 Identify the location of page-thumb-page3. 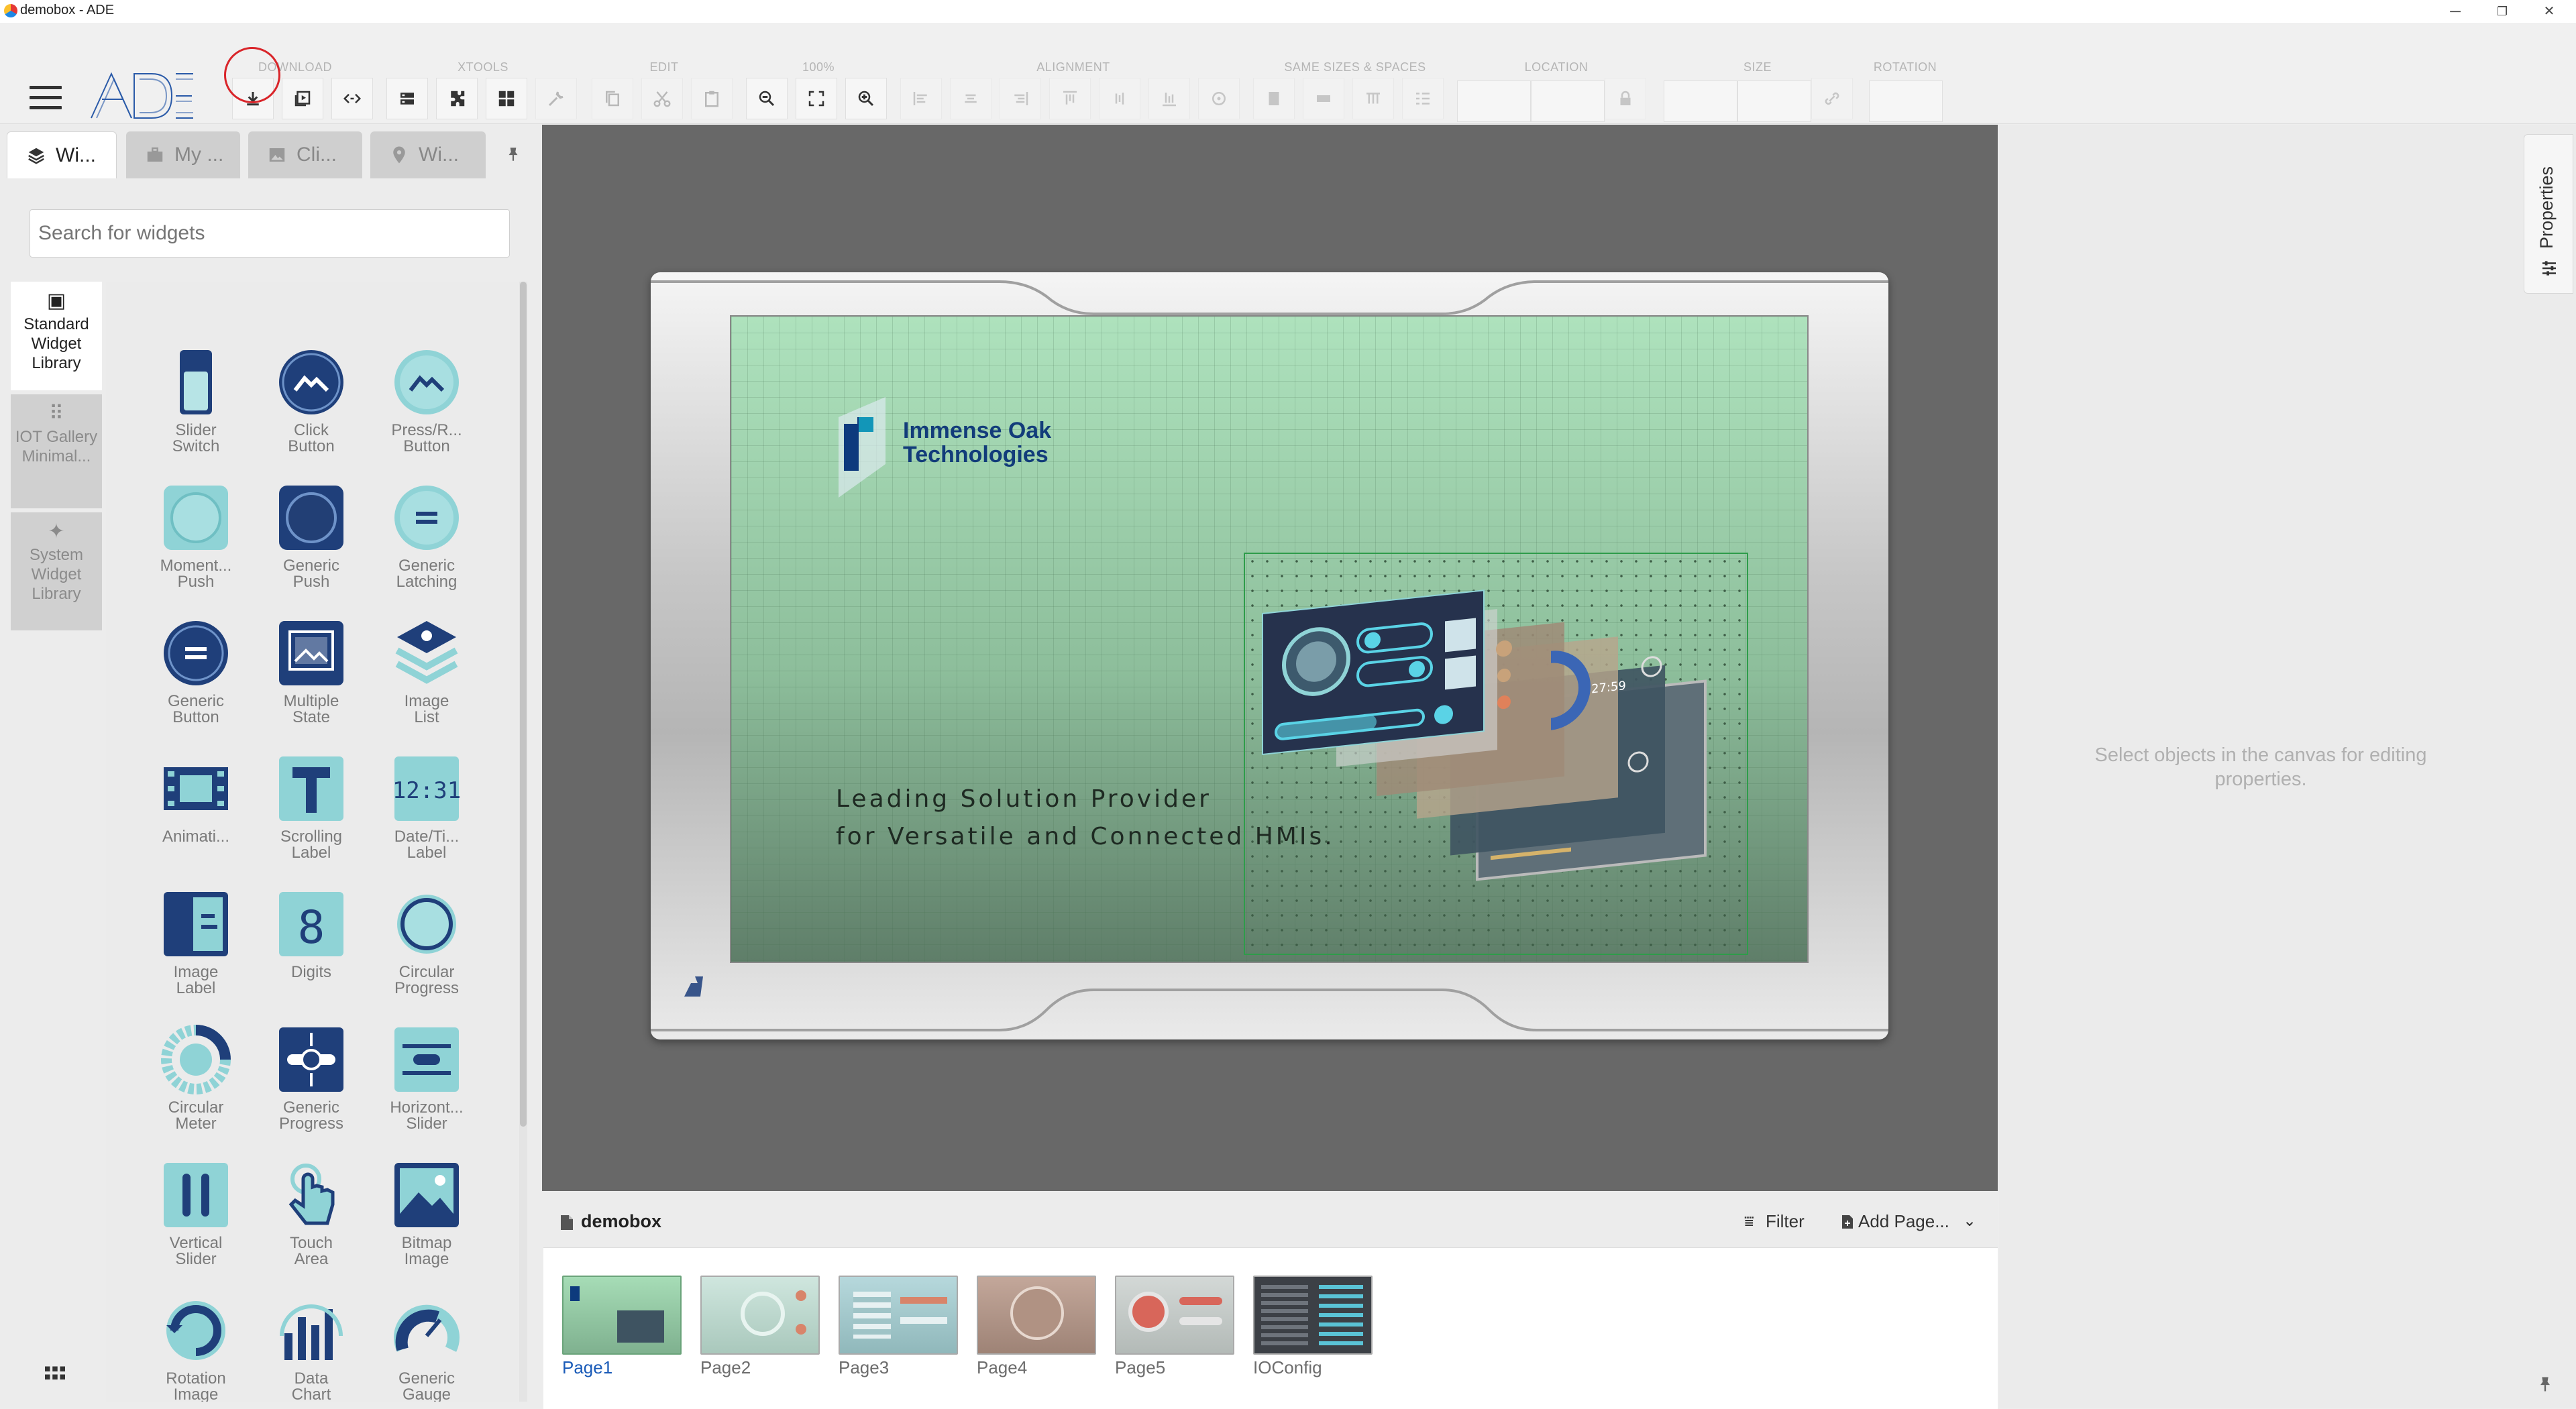
(898, 1315).